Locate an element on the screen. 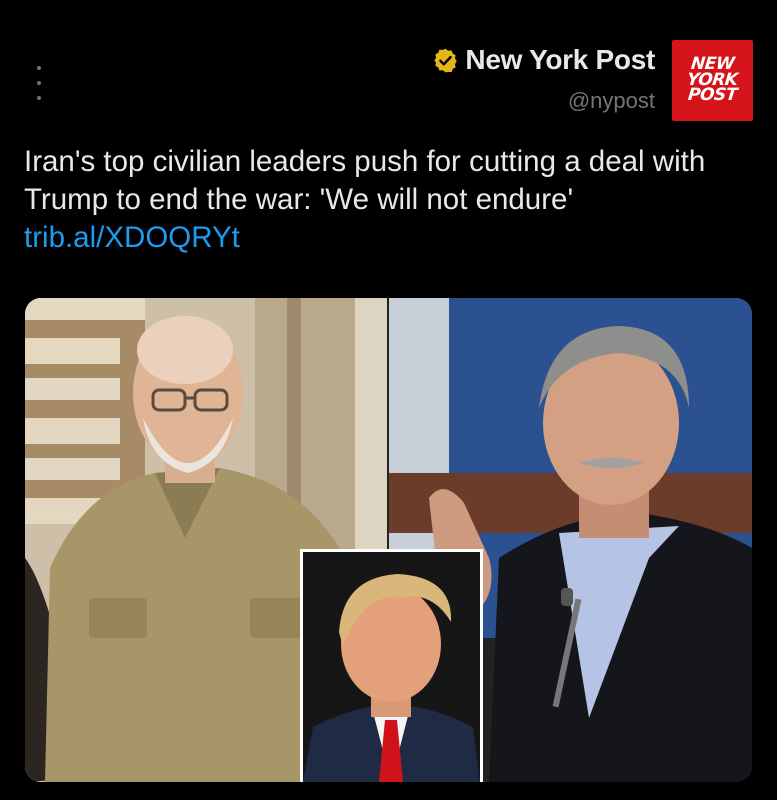 This screenshot has height=800, width=777. media-photo-inset is located at coordinates (391, 665).